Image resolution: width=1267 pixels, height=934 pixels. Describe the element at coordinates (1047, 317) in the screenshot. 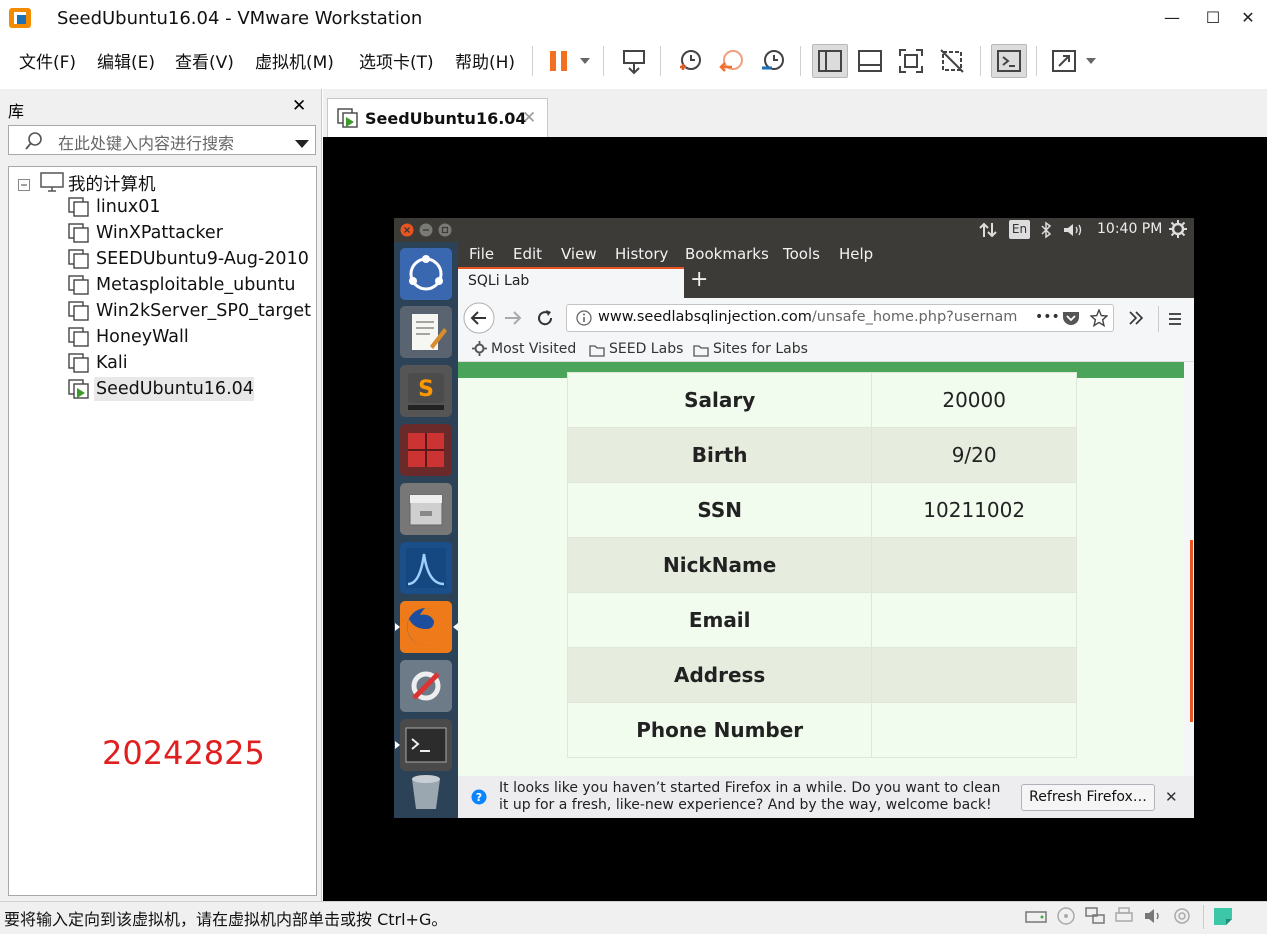

I see `page-actions-menu: •••` at that location.